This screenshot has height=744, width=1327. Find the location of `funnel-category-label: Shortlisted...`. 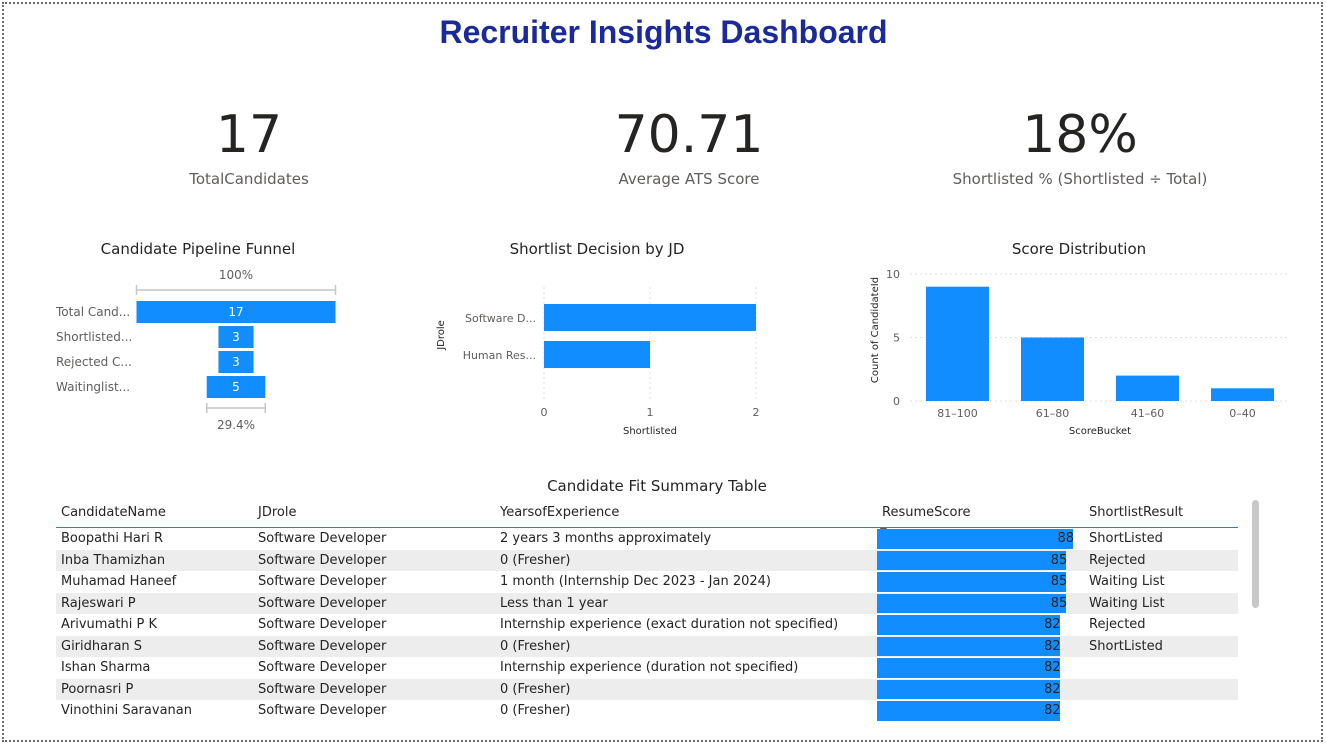

funnel-category-label: Shortlisted... is located at coordinates (94, 337).